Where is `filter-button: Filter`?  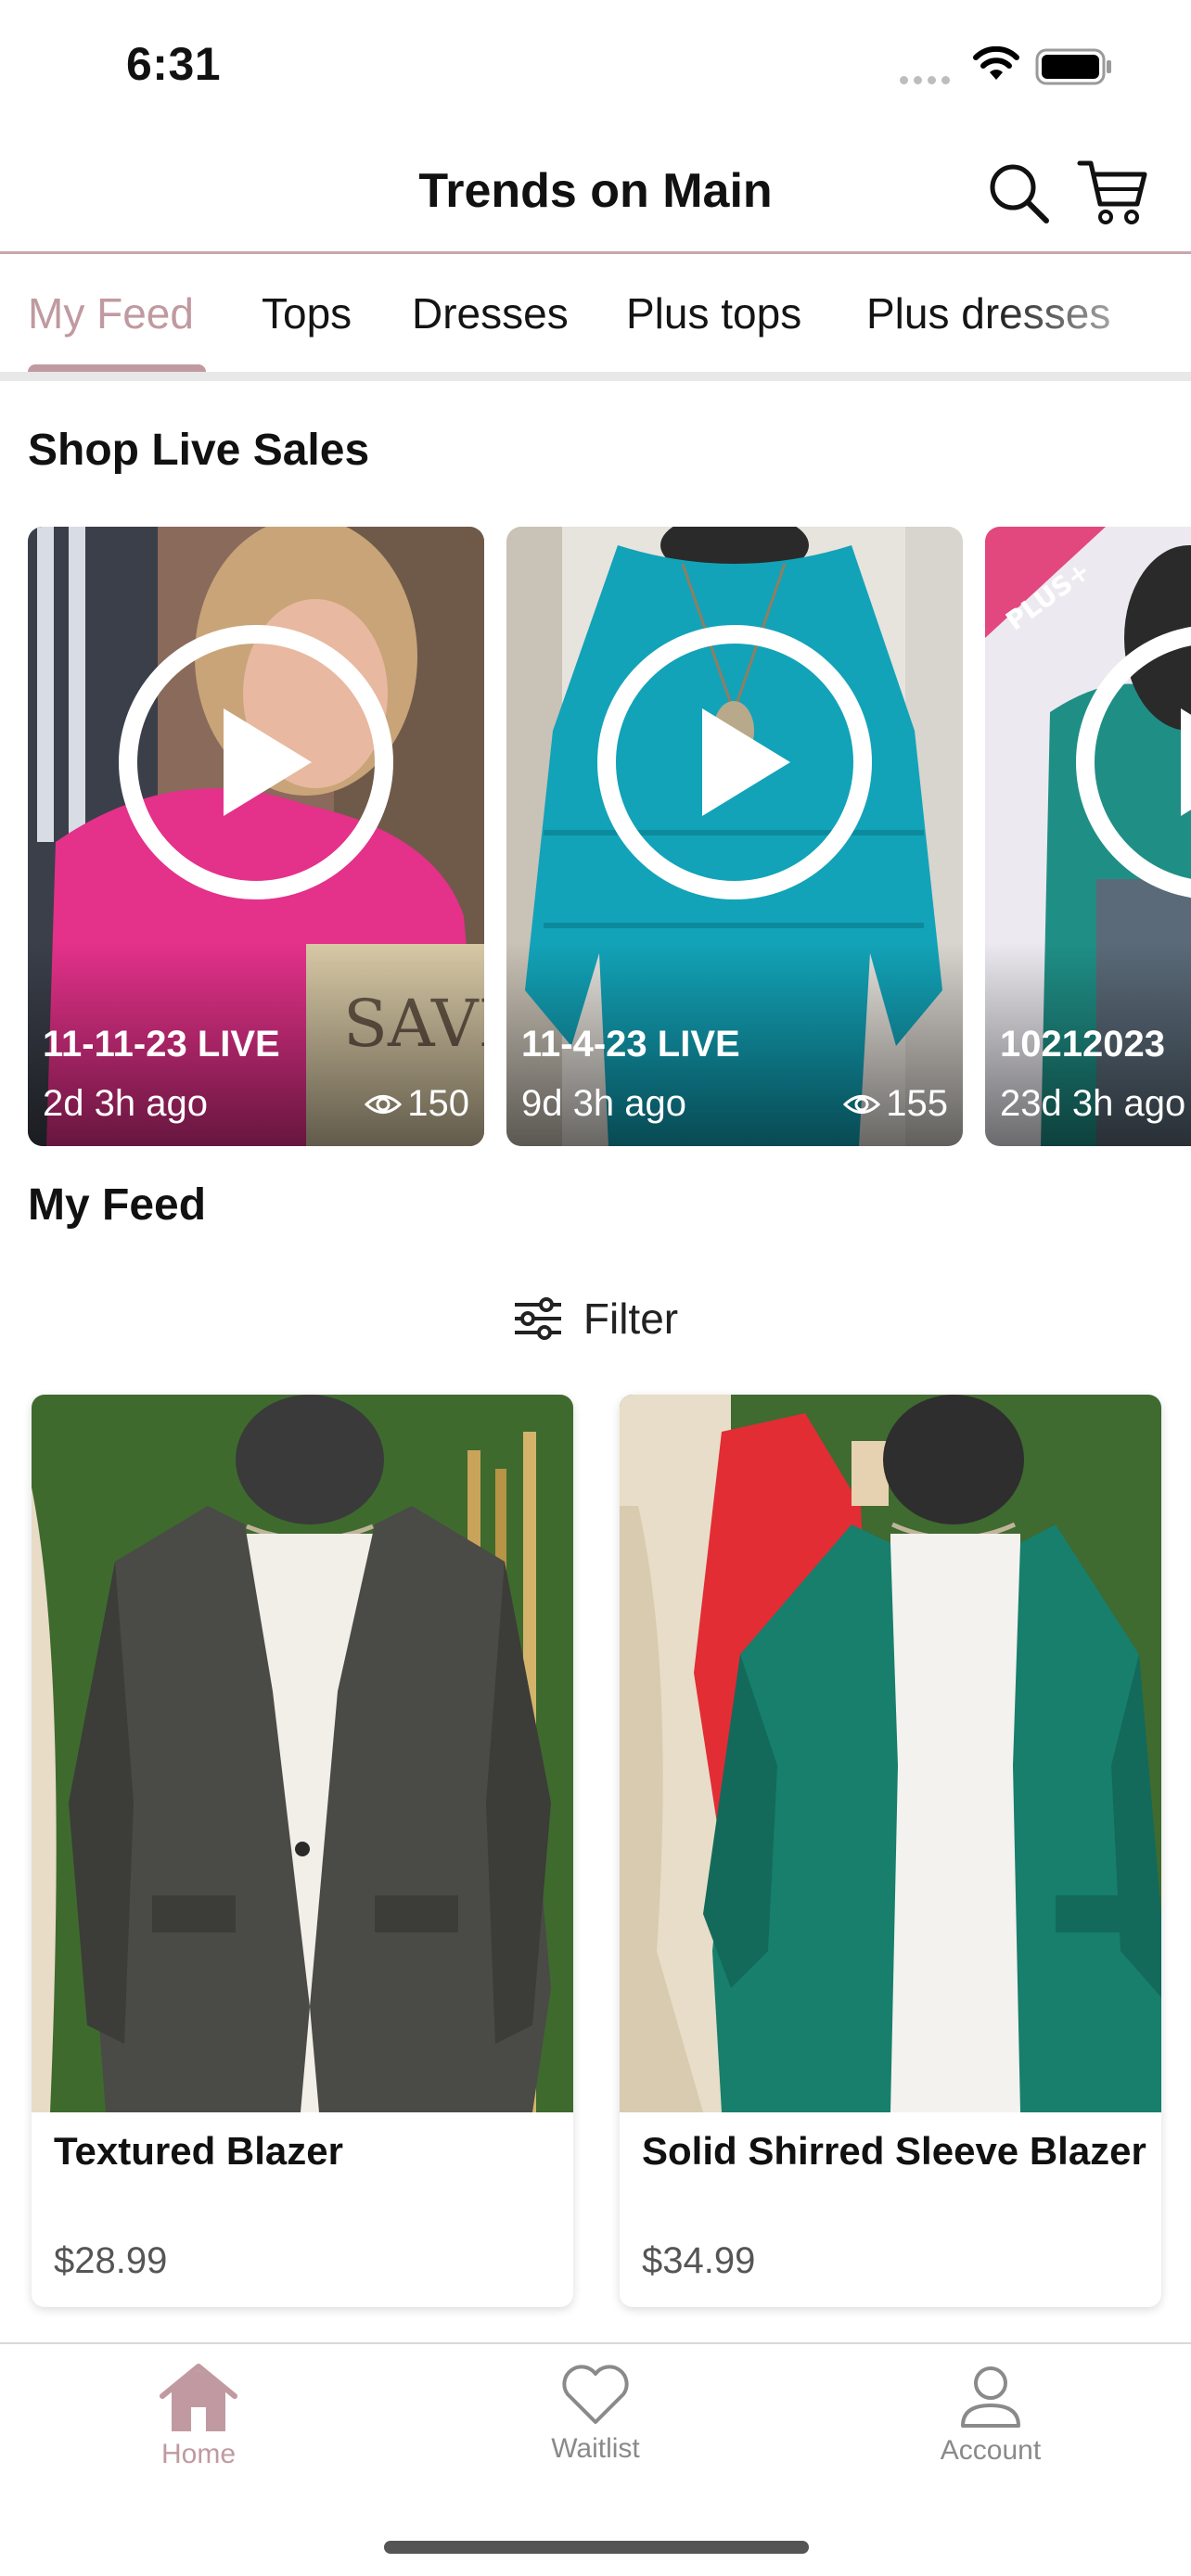
filter-button: Filter is located at coordinates (595, 1319).